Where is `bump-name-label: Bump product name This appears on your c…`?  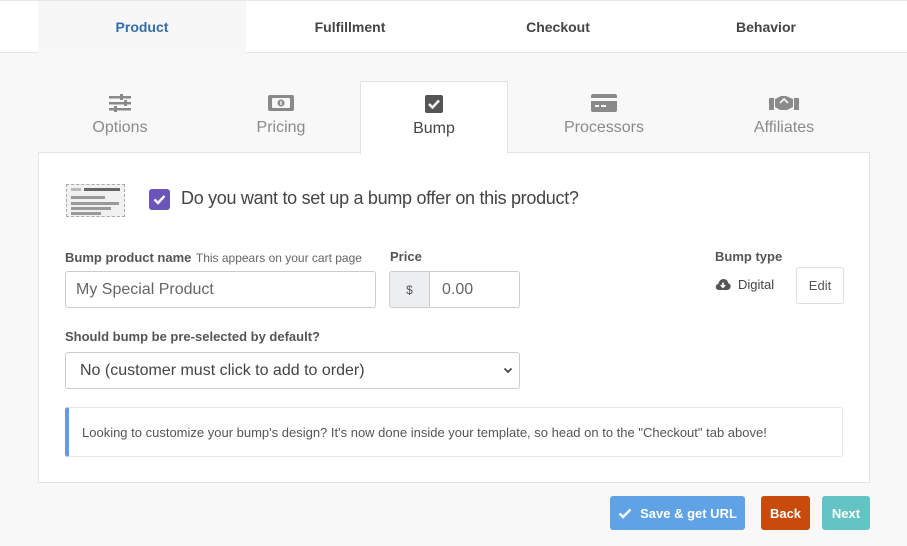
bump-name-label: Bump product name This appears on your c… is located at coordinates (213, 258).